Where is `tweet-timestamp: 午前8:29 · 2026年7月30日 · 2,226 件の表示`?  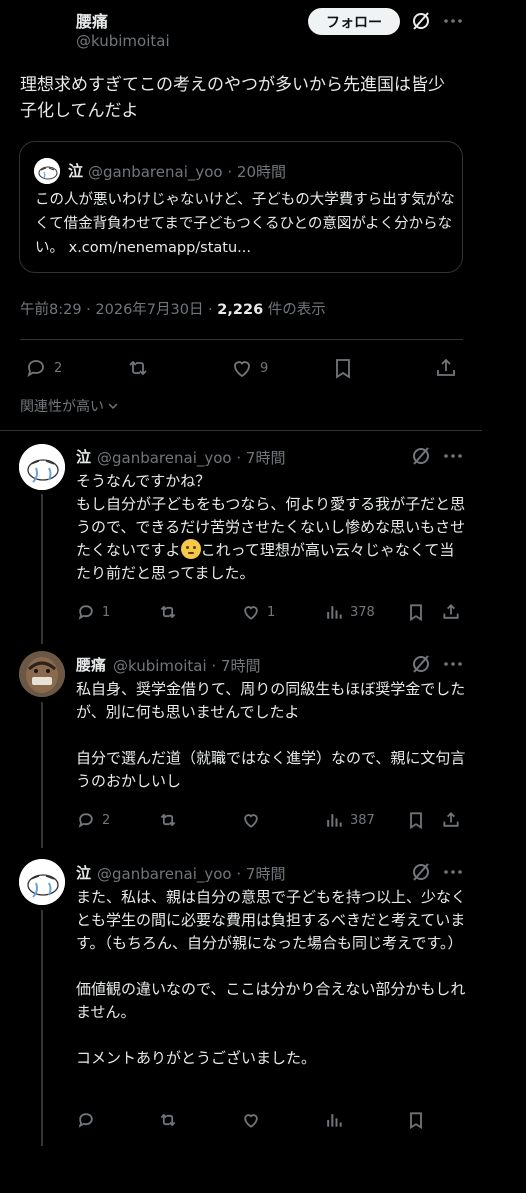
tweet-timestamp: 午前8:29 · 2026年7月30日 · 2,226 件の表示 is located at coordinates (173, 308).